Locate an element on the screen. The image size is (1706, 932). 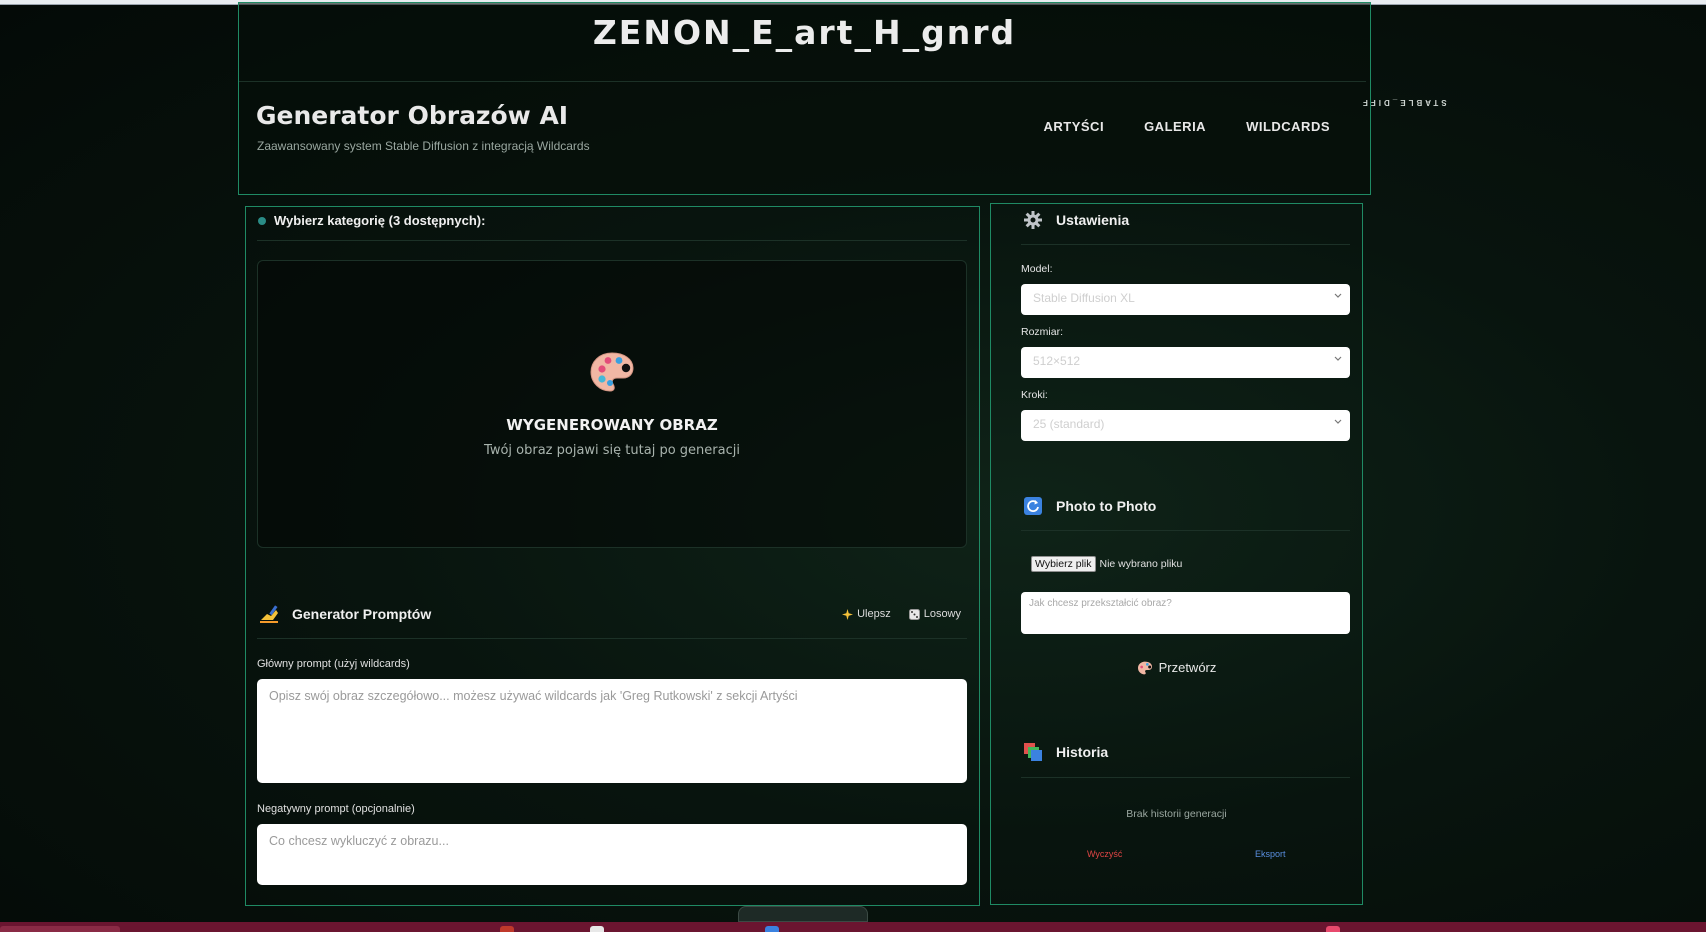
header-divider is located at coordinates (802, 81).